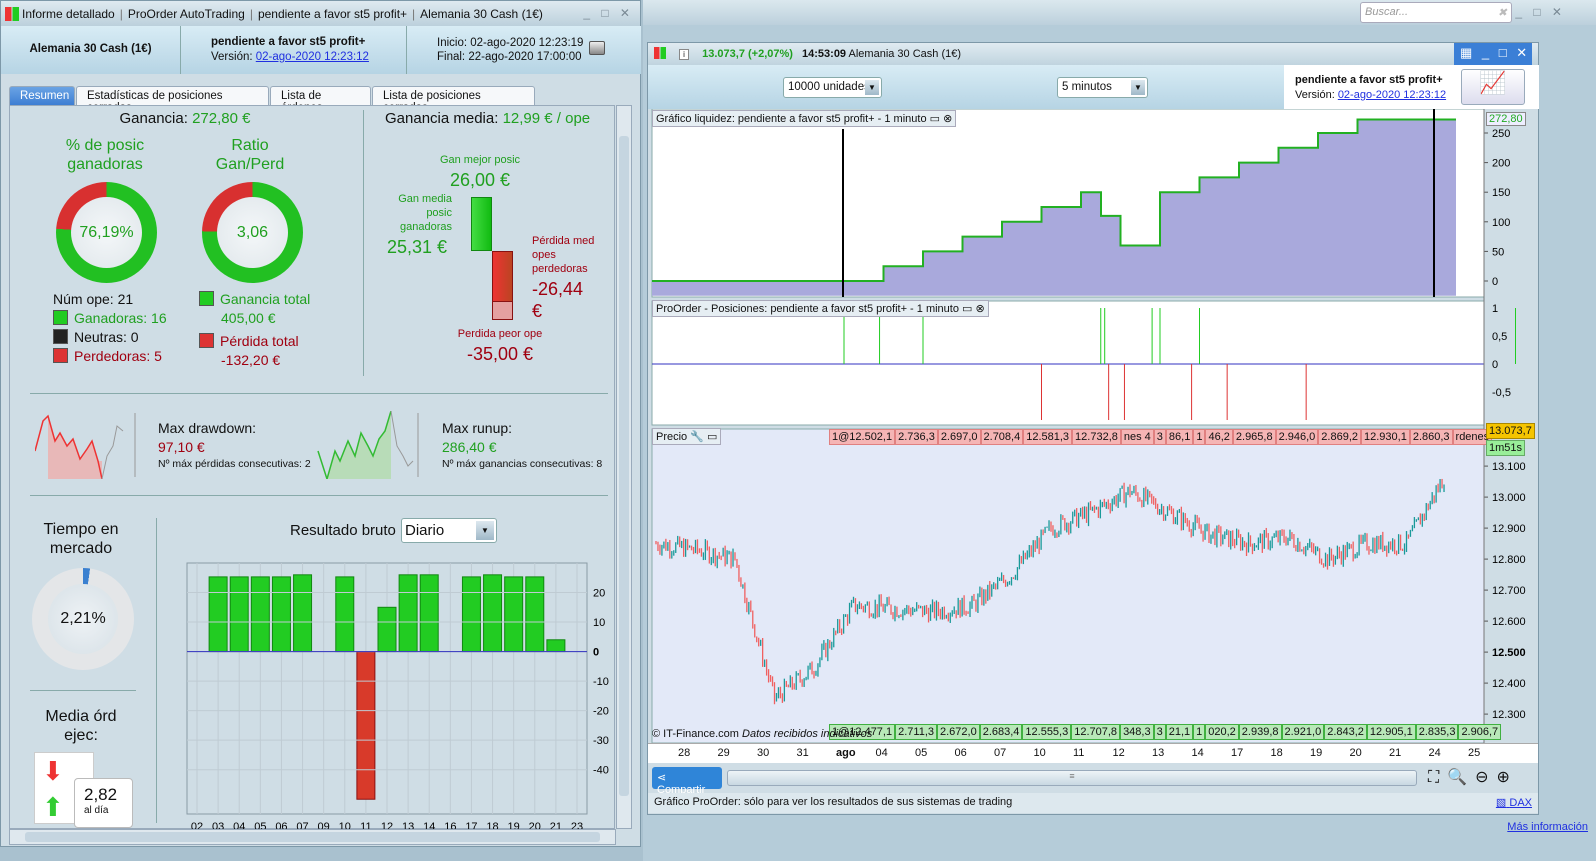 The width and height of the screenshot is (1596, 861). I want to click on y-tick-label: 50, so click(1498, 252).